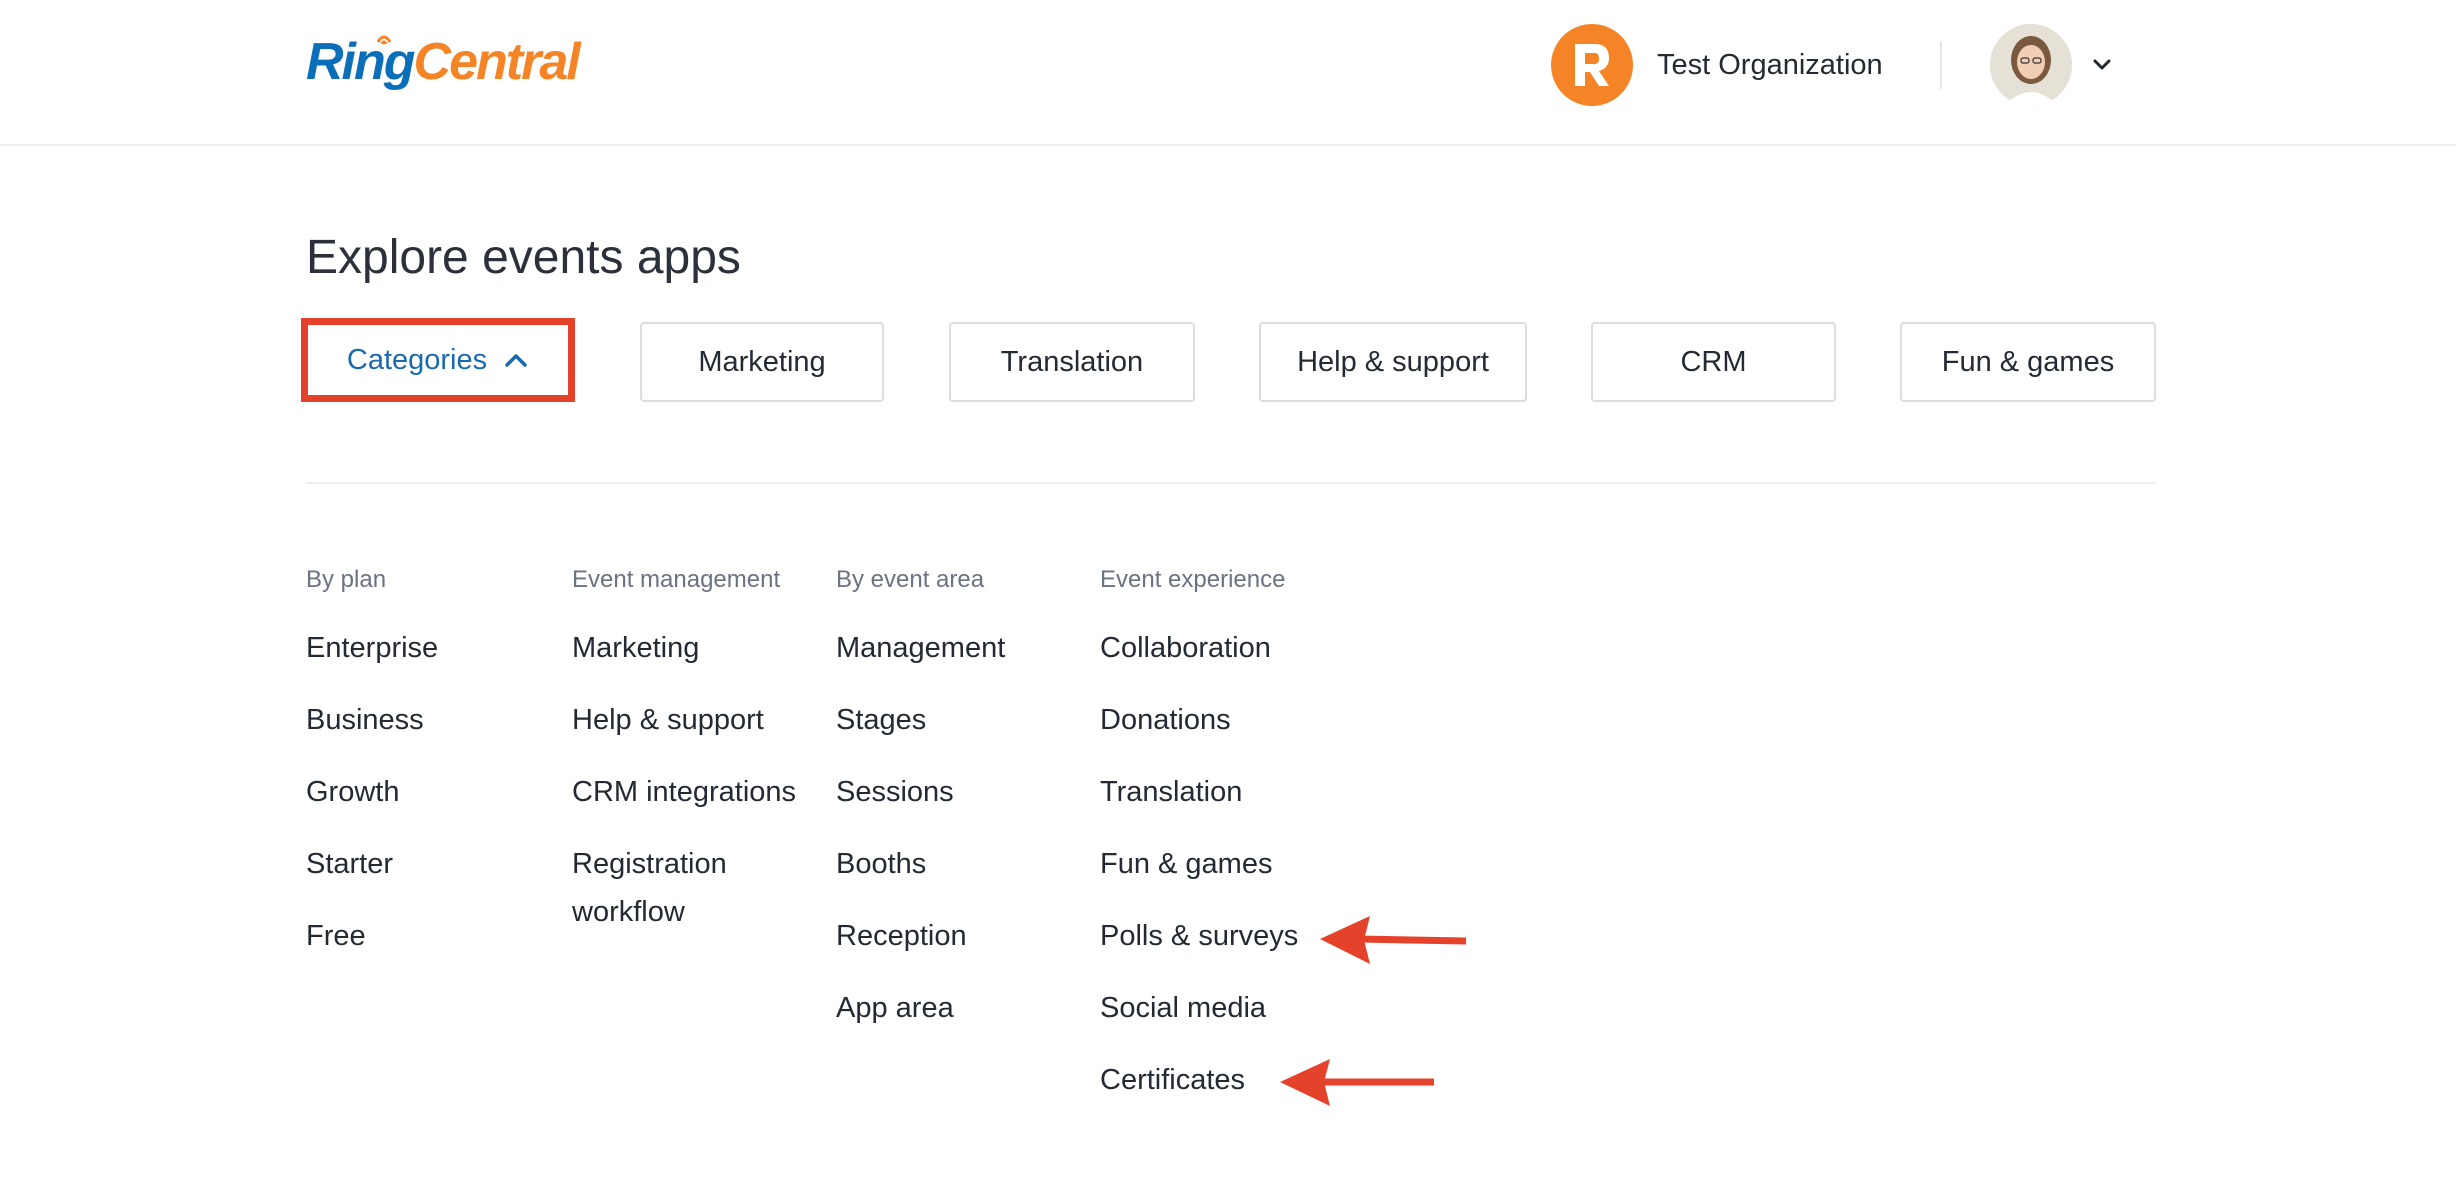 The image size is (2456, 1194). What do you see at coordinates (967, 720) in the screenshot?
I see `category-item: Stages` at bounding box center [967, 720].